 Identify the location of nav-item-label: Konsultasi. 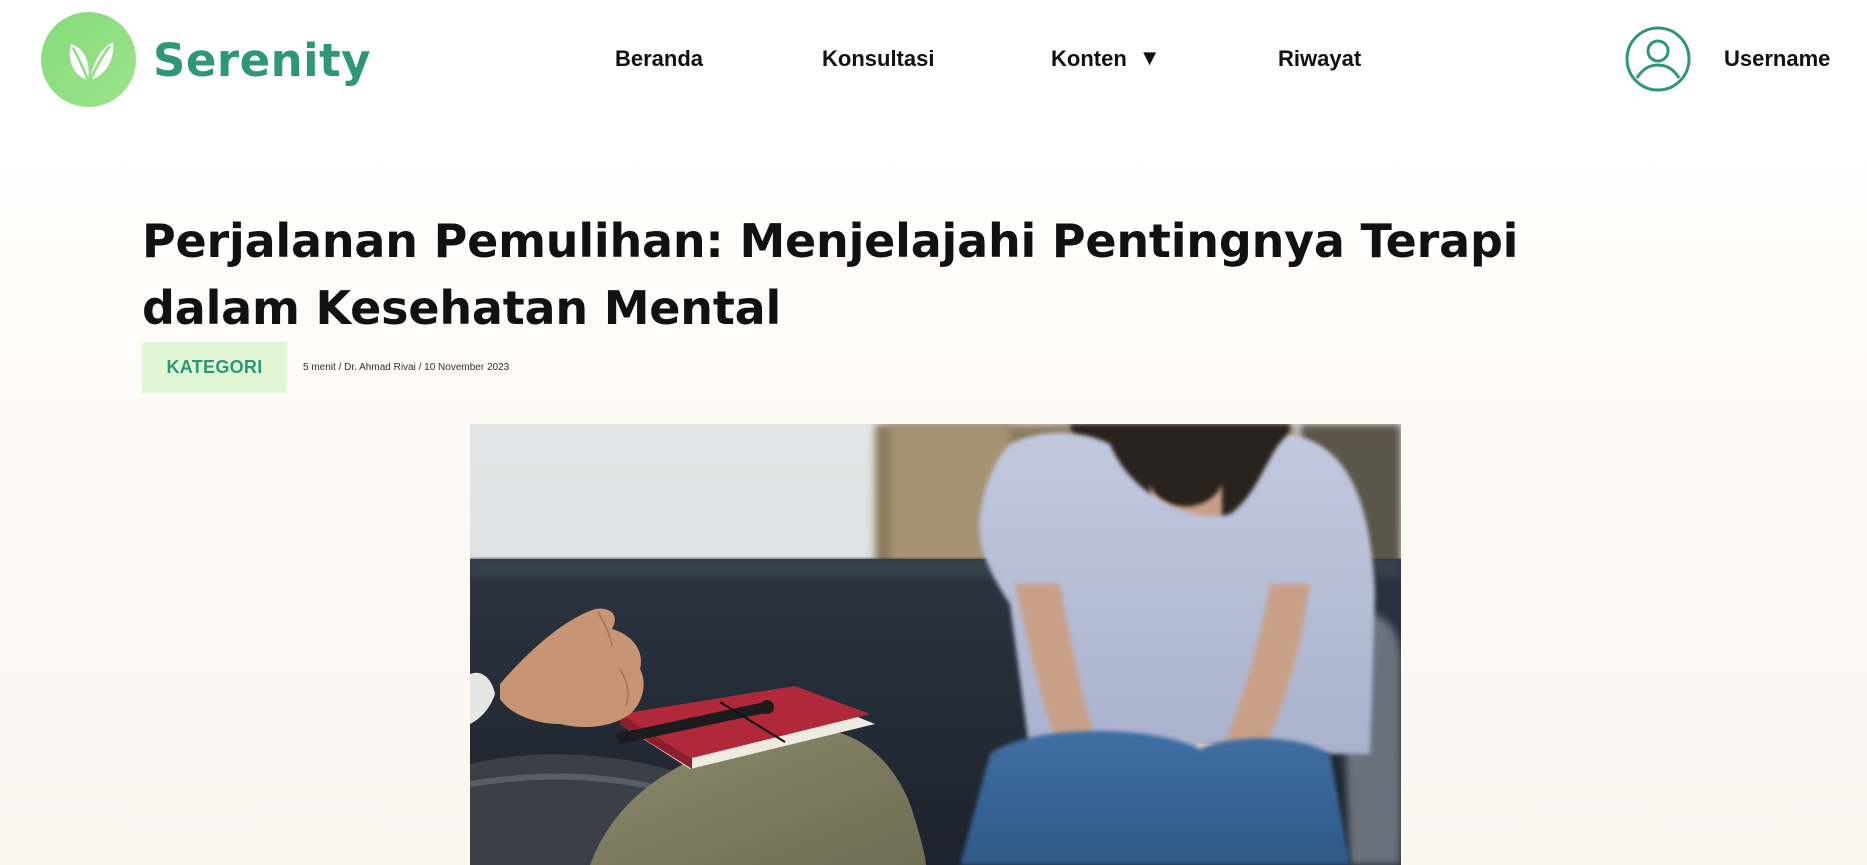
(878, 58).